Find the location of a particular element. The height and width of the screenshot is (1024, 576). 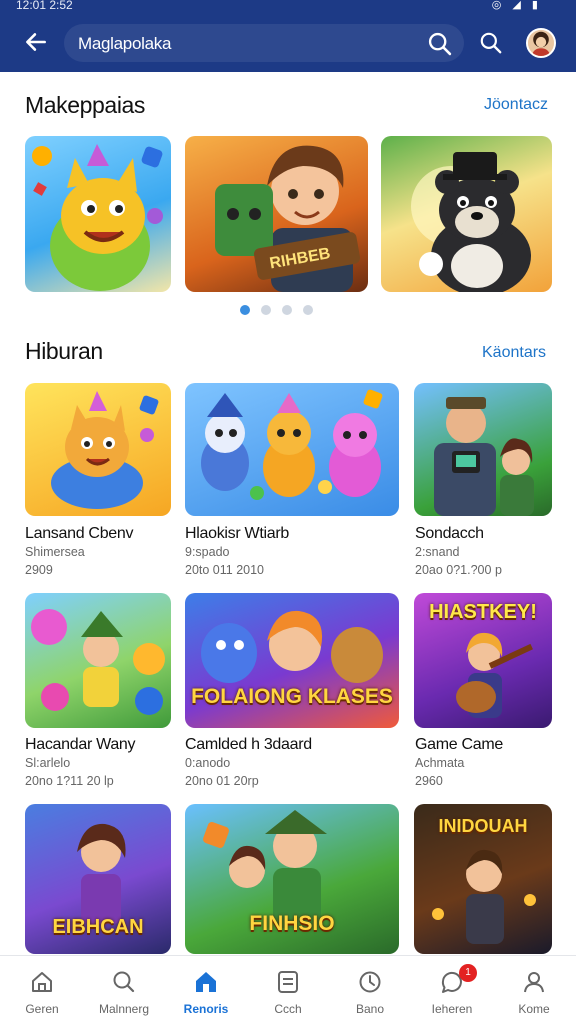

arrow-left-icon is located at coordinates (36, 42).